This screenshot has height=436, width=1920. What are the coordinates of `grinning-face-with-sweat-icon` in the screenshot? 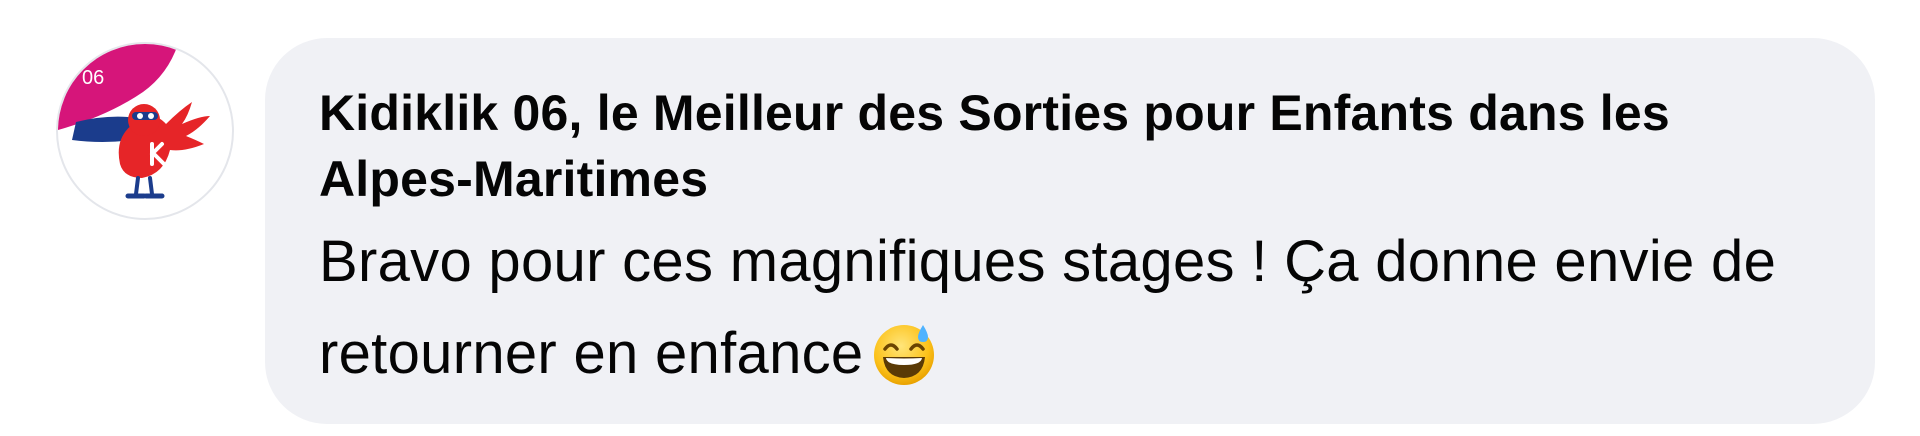 It's located at (904, 367).